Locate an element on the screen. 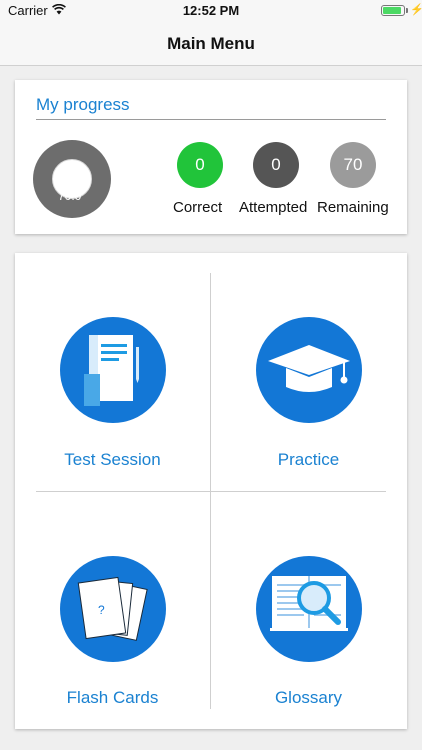 Image resolution: width=422 pixels, height=750 pixels. book-magnifier-icon is located at coordinates (309, 609).